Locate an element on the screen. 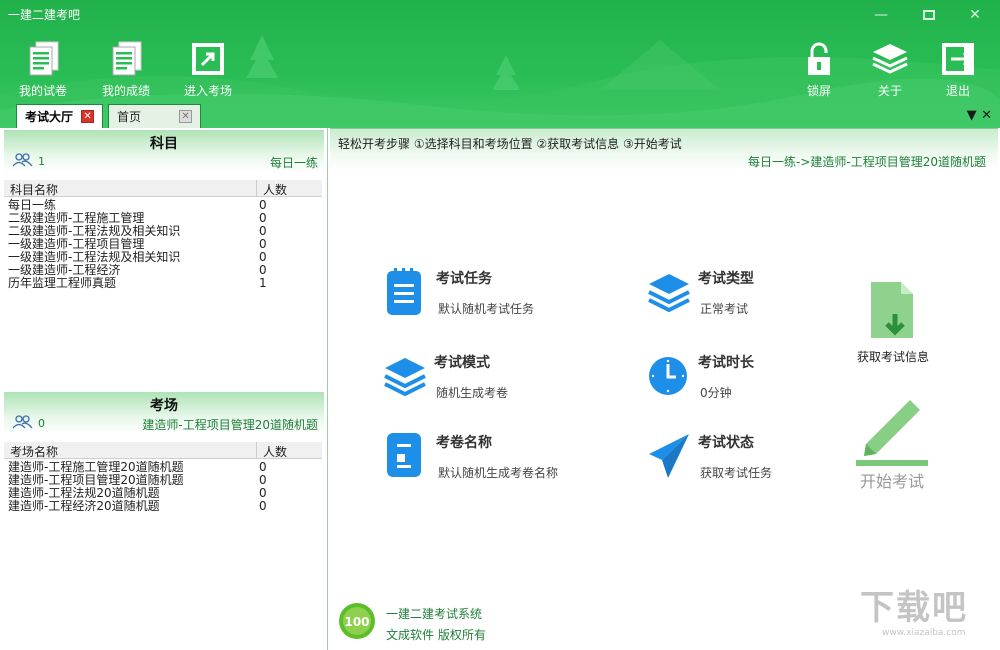 Image resolution: width=1000 pixels, height=650 pixels. info-exam-duration: 考试时长 0分钟 is located at coordinates (758, 380).